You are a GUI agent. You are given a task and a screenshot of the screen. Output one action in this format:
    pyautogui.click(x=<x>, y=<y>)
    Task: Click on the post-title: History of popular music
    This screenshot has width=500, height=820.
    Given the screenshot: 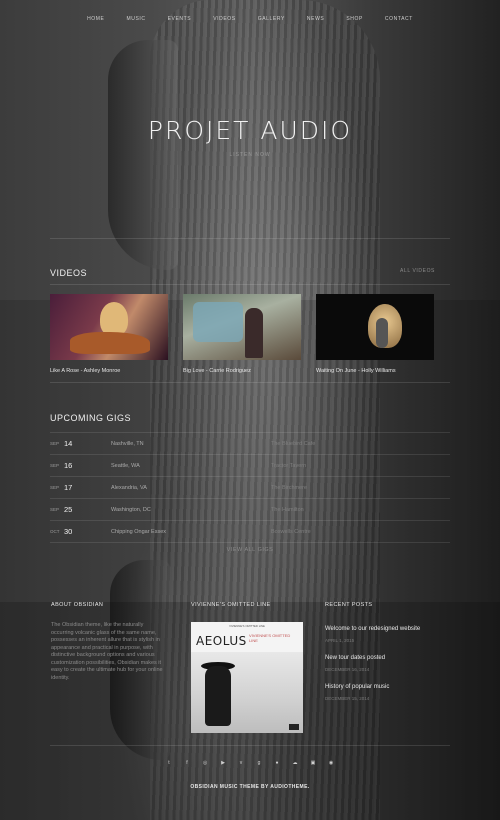 What is the action you would take?
    pyautogui.click(x=390, y=687)
    